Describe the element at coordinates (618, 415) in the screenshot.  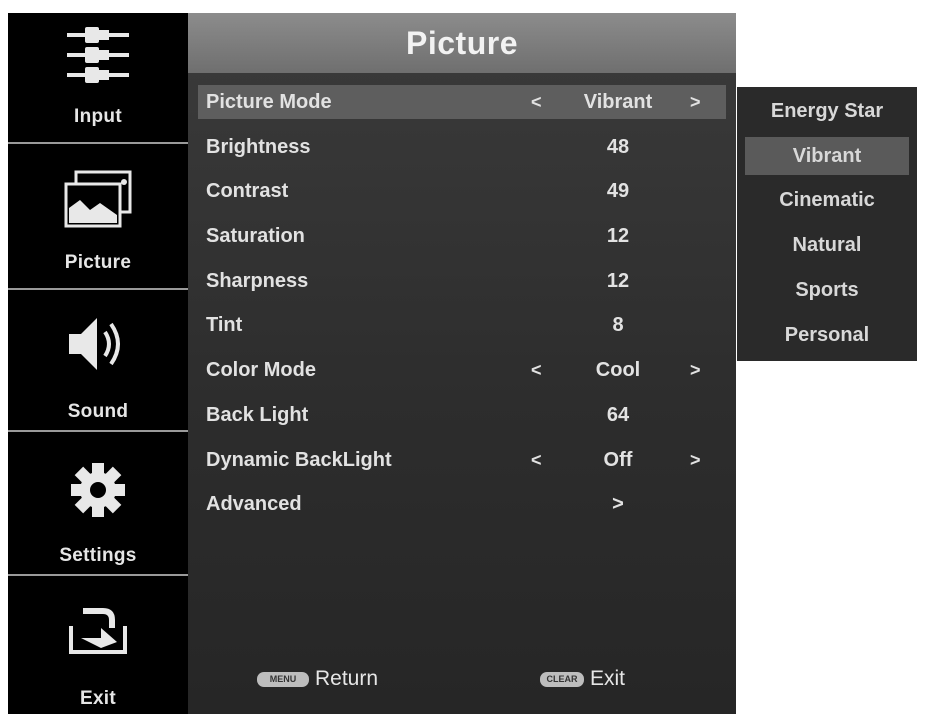
I see `row-value: 64` at that location.